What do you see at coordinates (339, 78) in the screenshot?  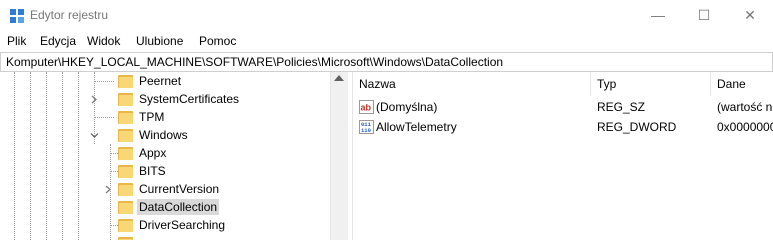 I see `scroll-up-arrow-icon` at bounding box center [339, 78].